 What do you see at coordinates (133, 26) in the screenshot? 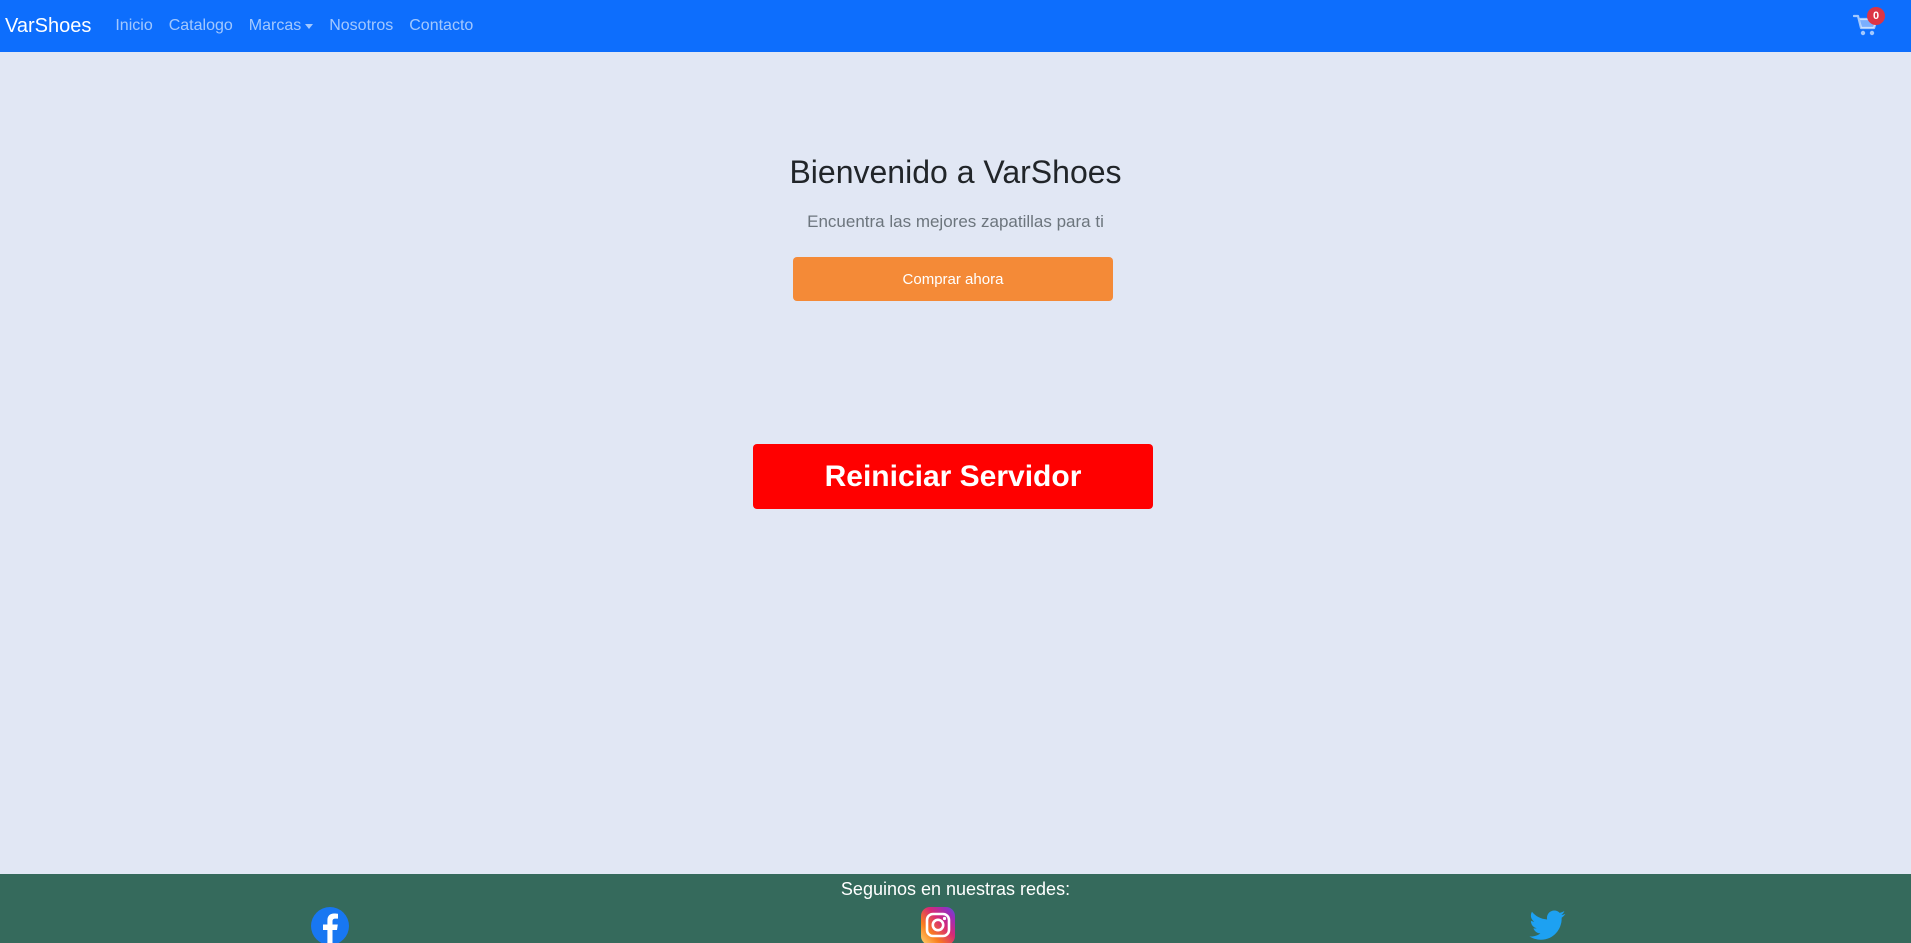
I see `nav-link-inicio: Inicio` at bounding box center [133, 26].